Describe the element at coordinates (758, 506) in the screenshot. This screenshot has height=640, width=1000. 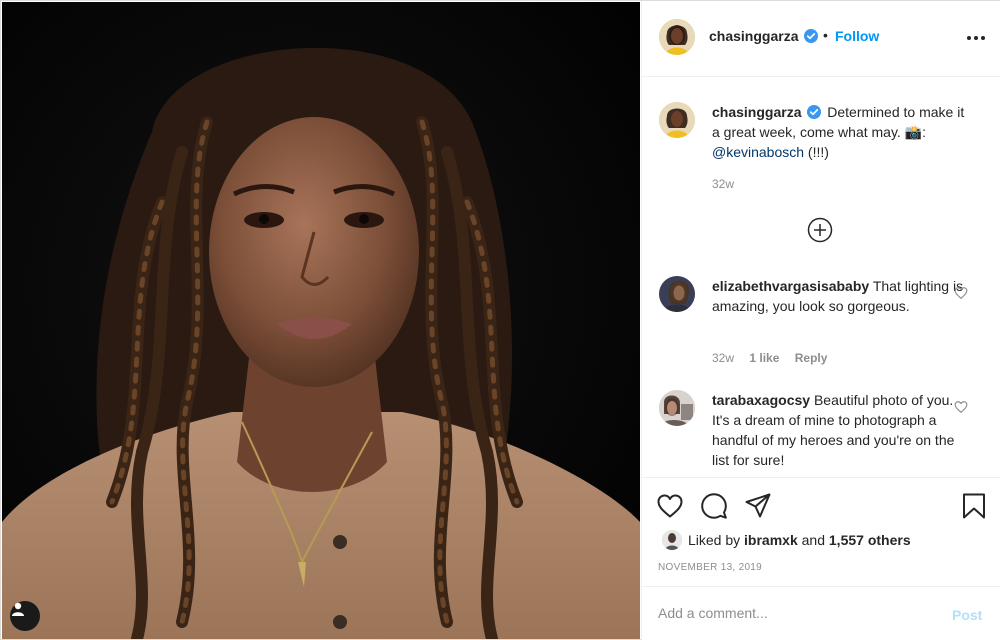
I see `share-icon` at that location.